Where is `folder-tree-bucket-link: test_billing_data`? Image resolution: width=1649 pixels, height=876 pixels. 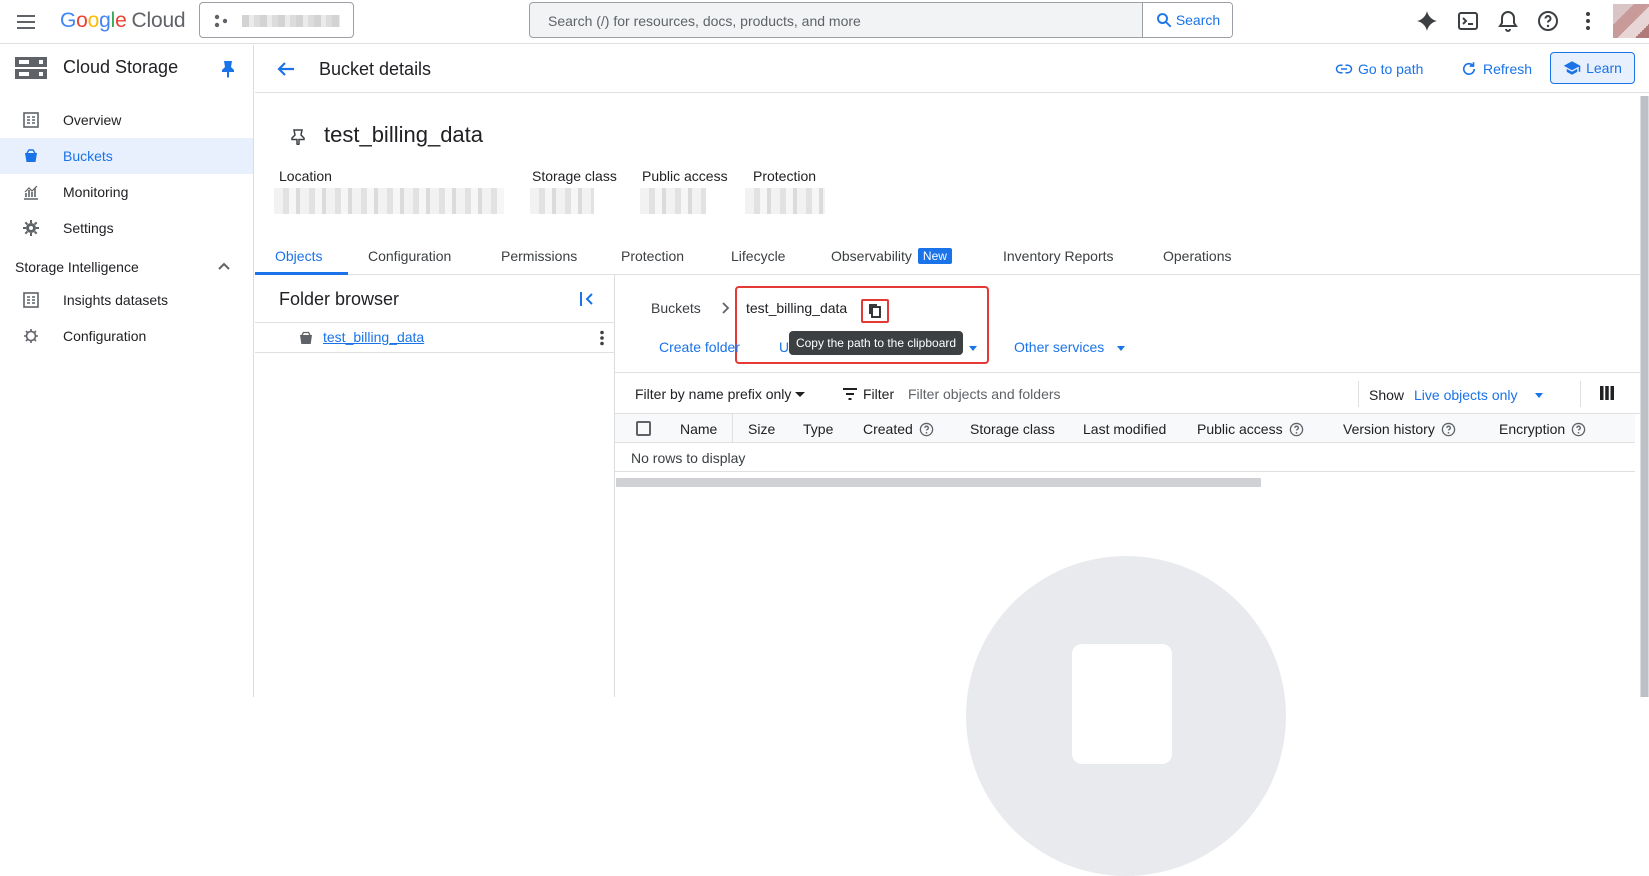 folder-tree-bucket-link: test_billing_data is located at coordinates (373, 337).